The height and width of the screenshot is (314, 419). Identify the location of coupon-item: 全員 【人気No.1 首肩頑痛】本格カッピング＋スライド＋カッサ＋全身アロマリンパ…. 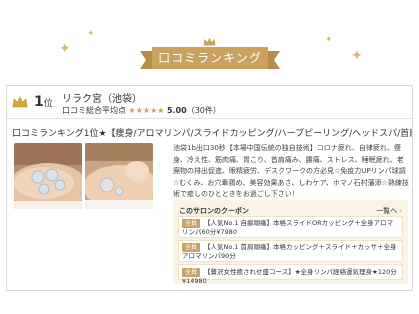
(290, 251).